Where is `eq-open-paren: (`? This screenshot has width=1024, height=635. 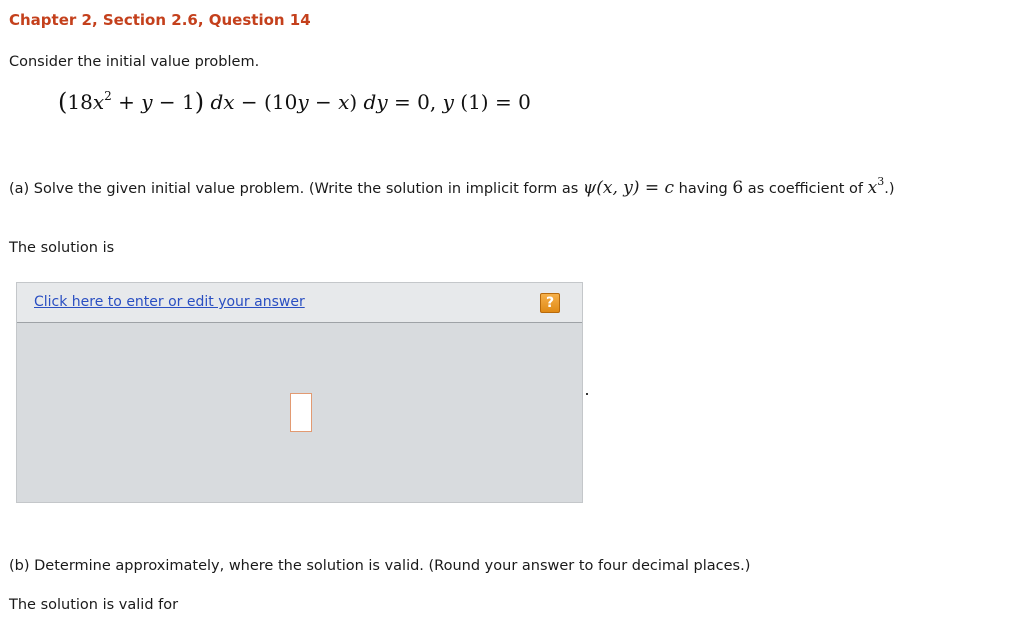
eq-open-paren: ( is located at coordinates (63, 102).